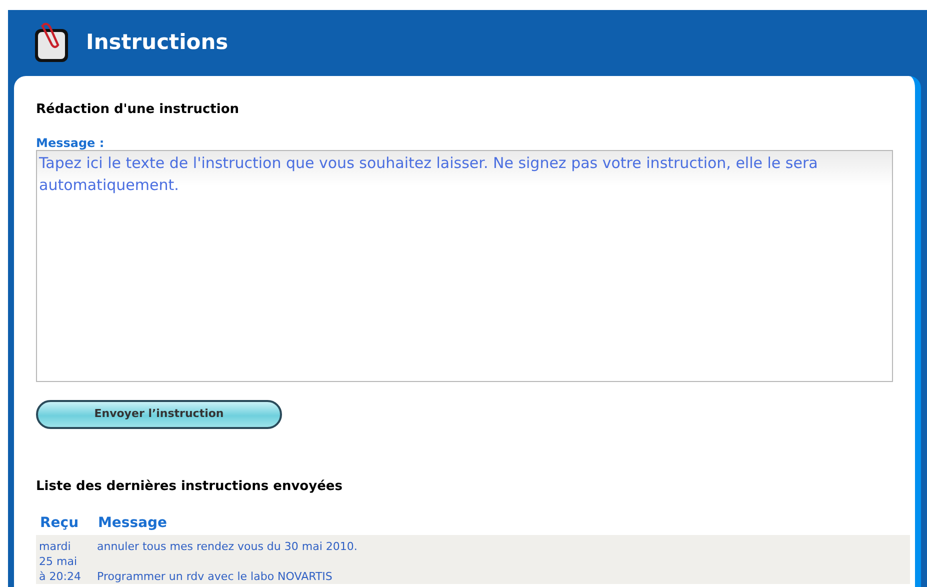 The height and width of the screenshot is (587, 927). What do you see at coordinates (60, 561) in the screenshot?
I see `table-cell-text: mardi 25 mai à 20:24` at bounding box center [60, 561].